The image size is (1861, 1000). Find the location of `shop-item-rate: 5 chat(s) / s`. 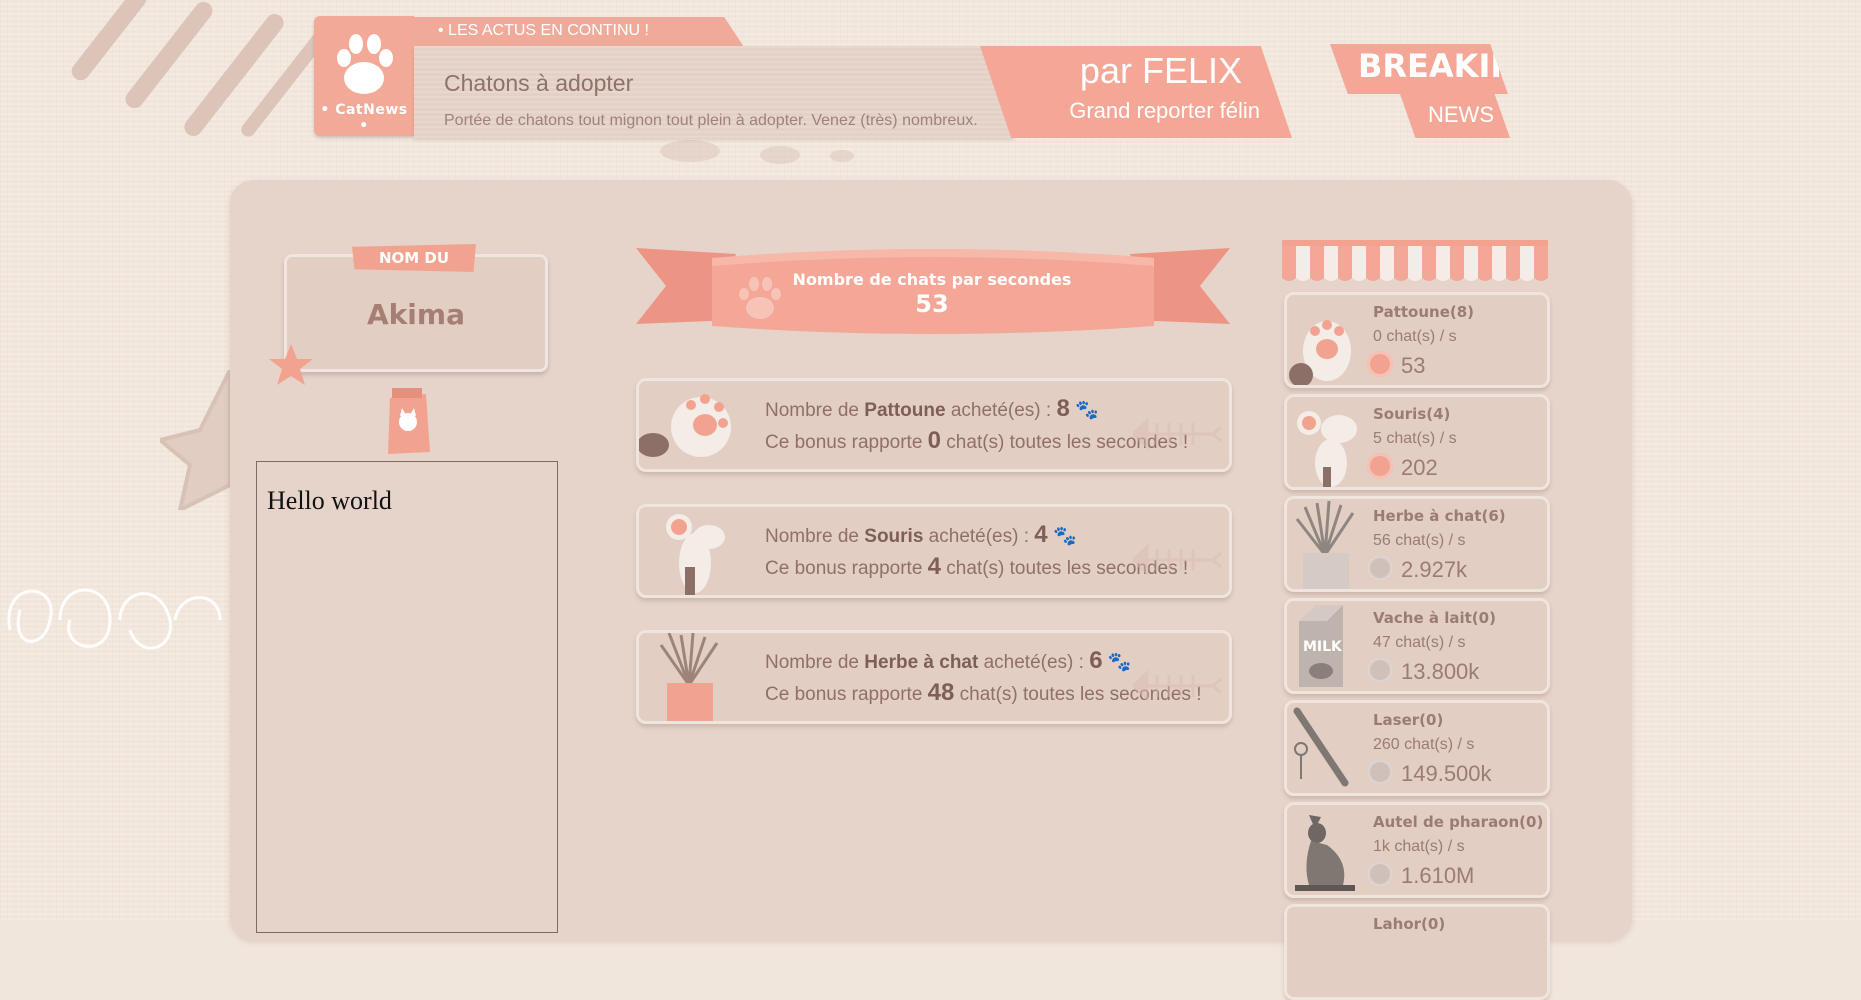

shop-item-rate: 5 chat(s) / s is located at coordinates (1415, 438).